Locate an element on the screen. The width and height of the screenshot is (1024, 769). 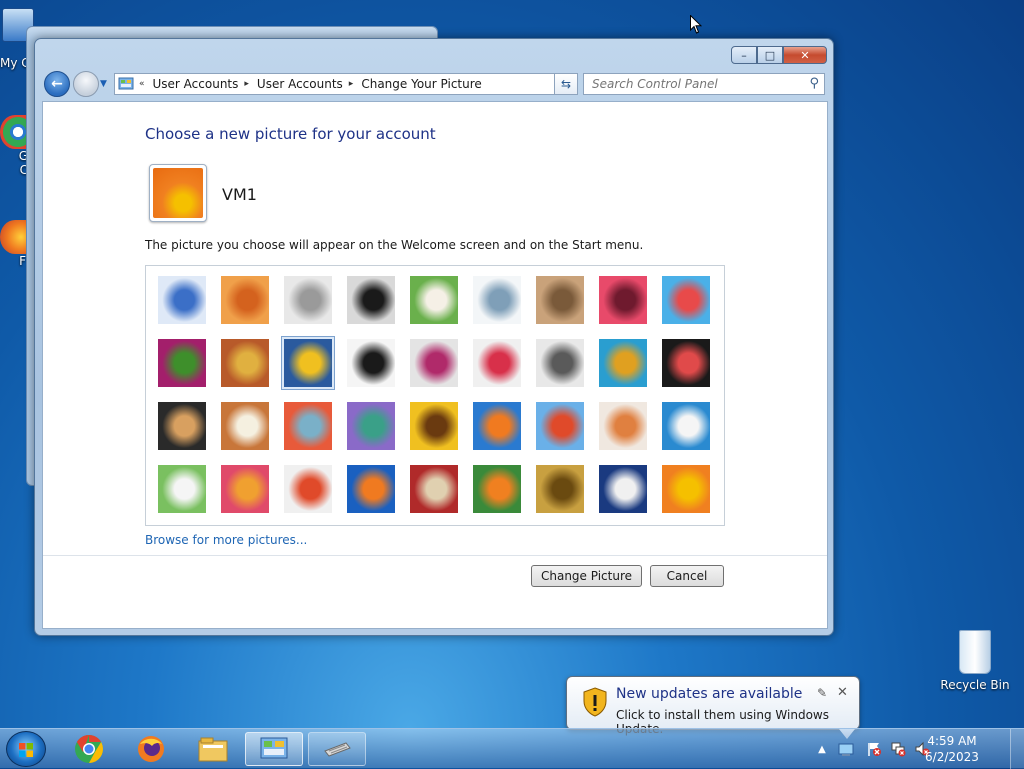
picture-tile-tin-robot is located at coordinates (308, 426).